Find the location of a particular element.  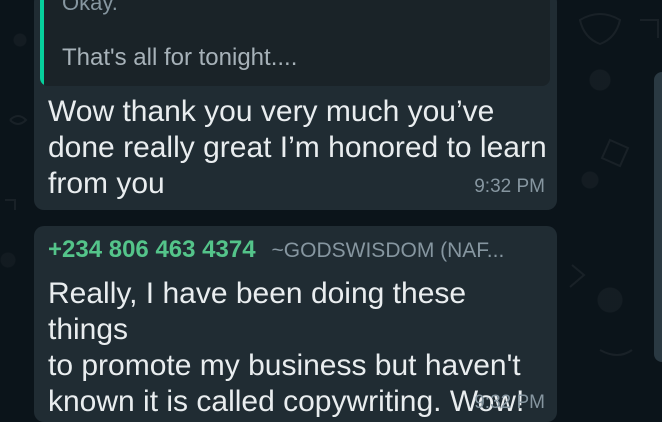

quoted-message-top-text: Okay. is located at coordinates (90, 7).